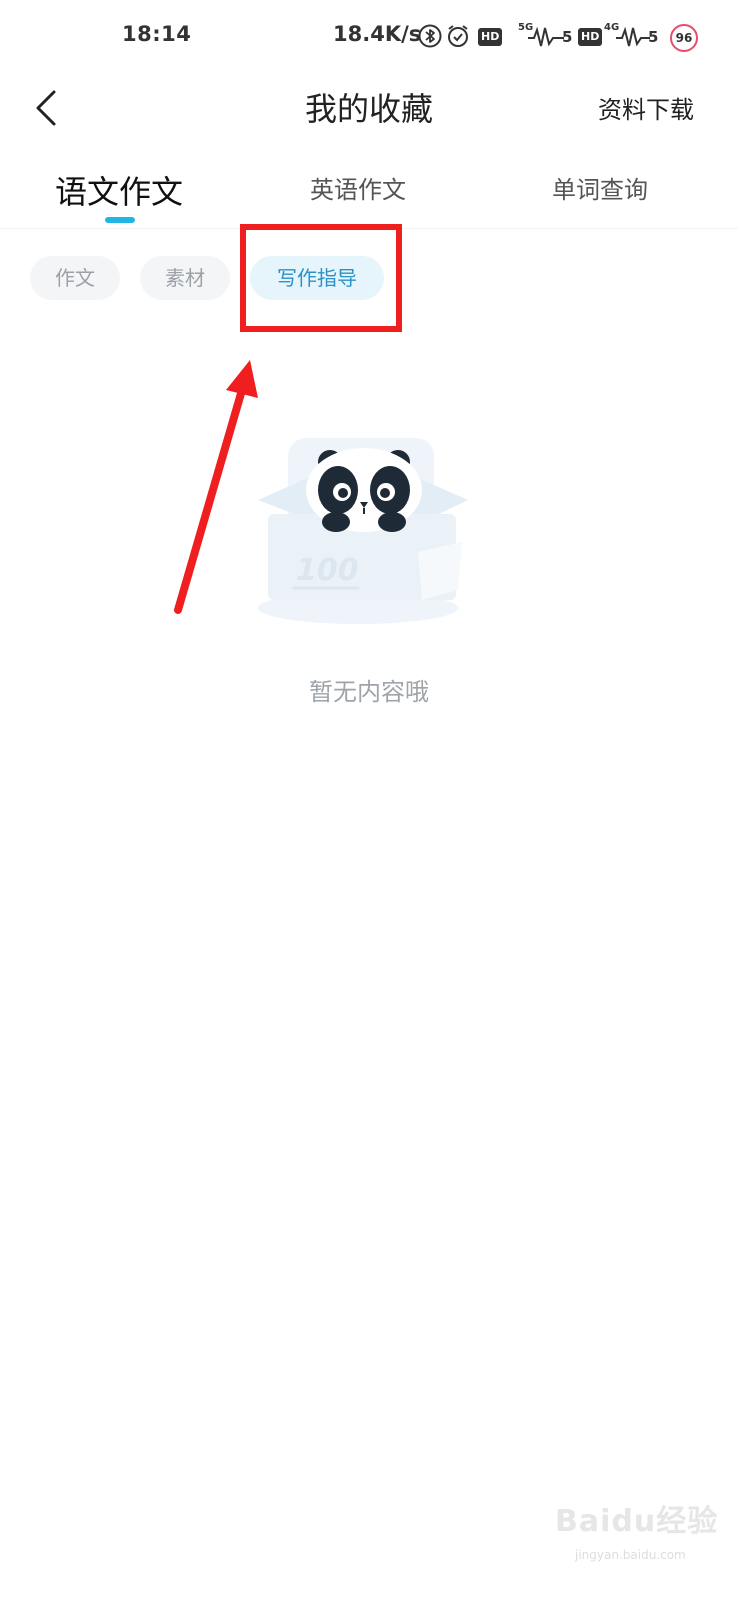  What do you see at coordinates (327, 570) in the screenshot?
I see `box-text: 100` at bounding box center [327, 570].